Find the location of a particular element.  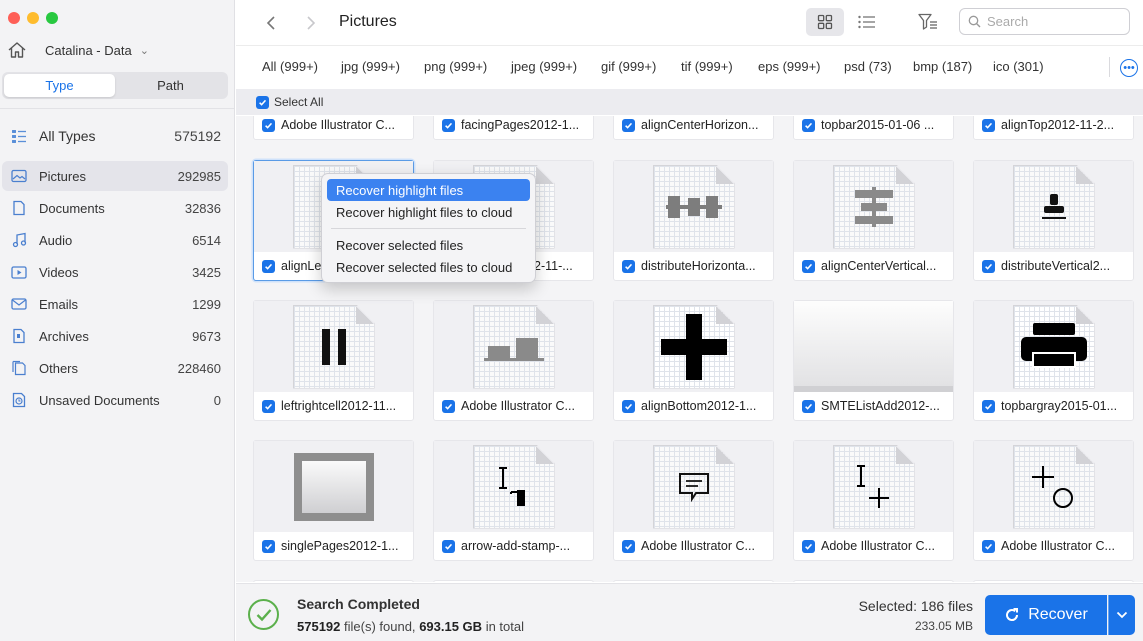

home-icon is located at coordinates (17, 50).